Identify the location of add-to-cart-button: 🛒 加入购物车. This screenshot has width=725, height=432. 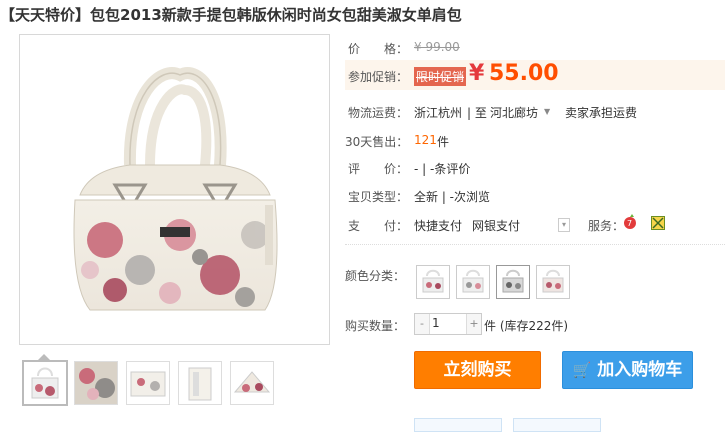
(627, 370).